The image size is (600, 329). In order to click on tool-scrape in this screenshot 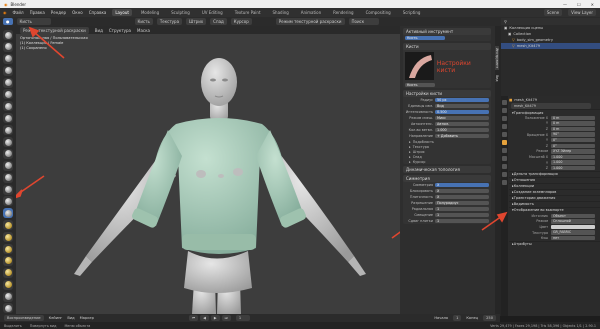, I will do `click(8, 177)`.